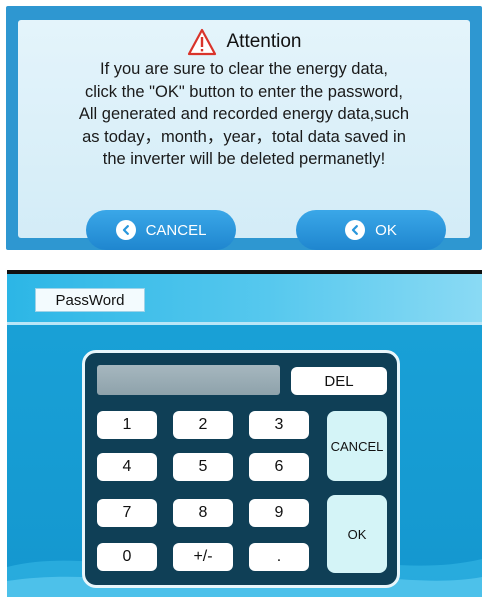  I want to click on cancel-button: CANCEL, so click(161, 230).